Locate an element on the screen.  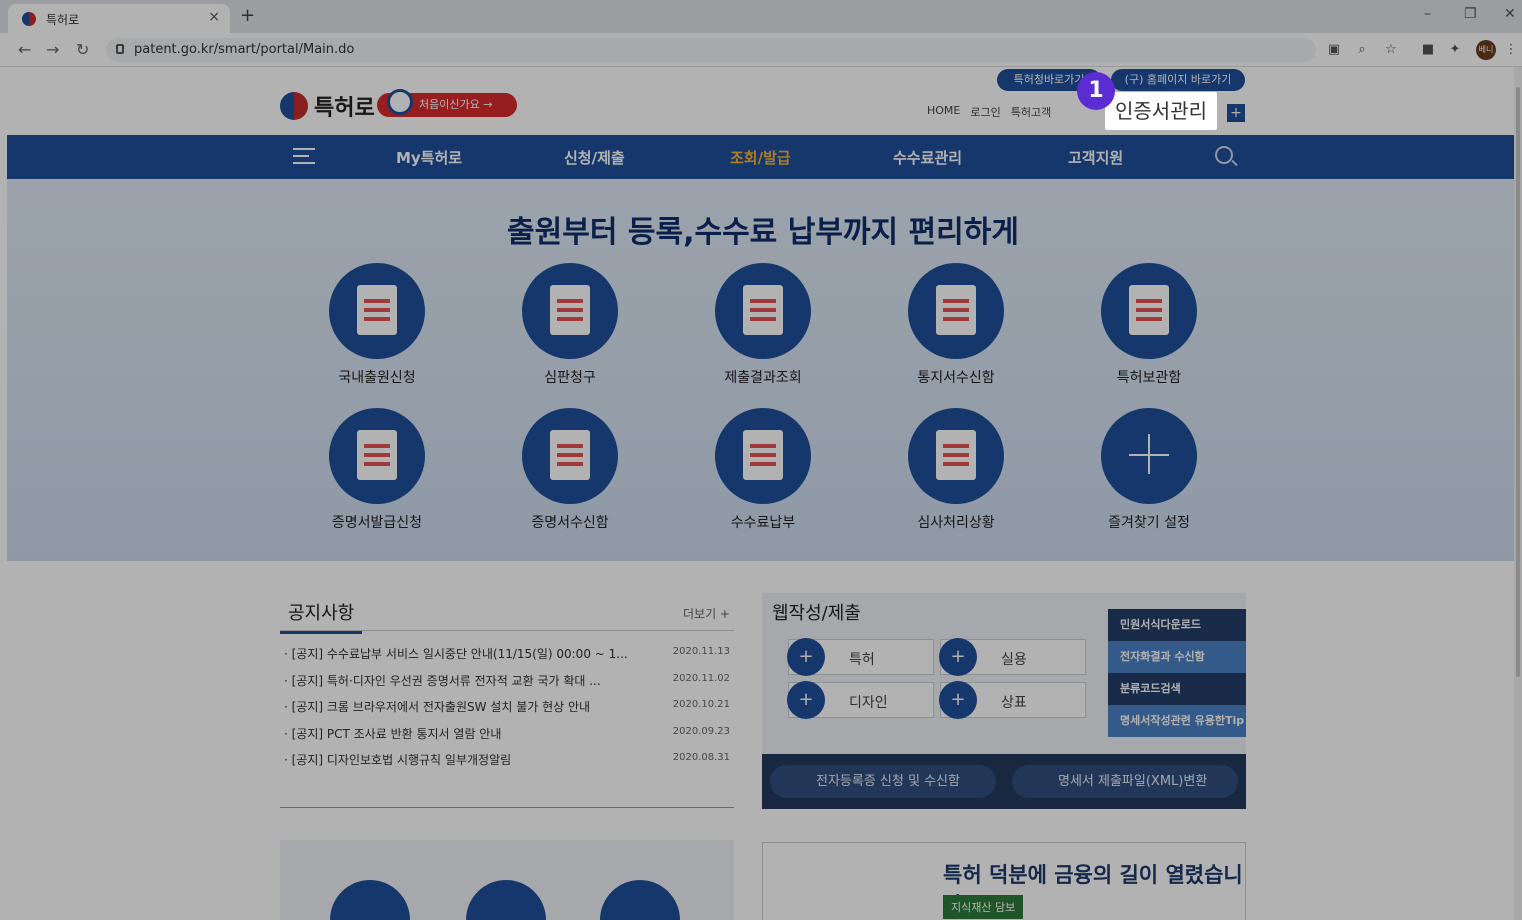
medal-icon is located at coordinates (400, 102).